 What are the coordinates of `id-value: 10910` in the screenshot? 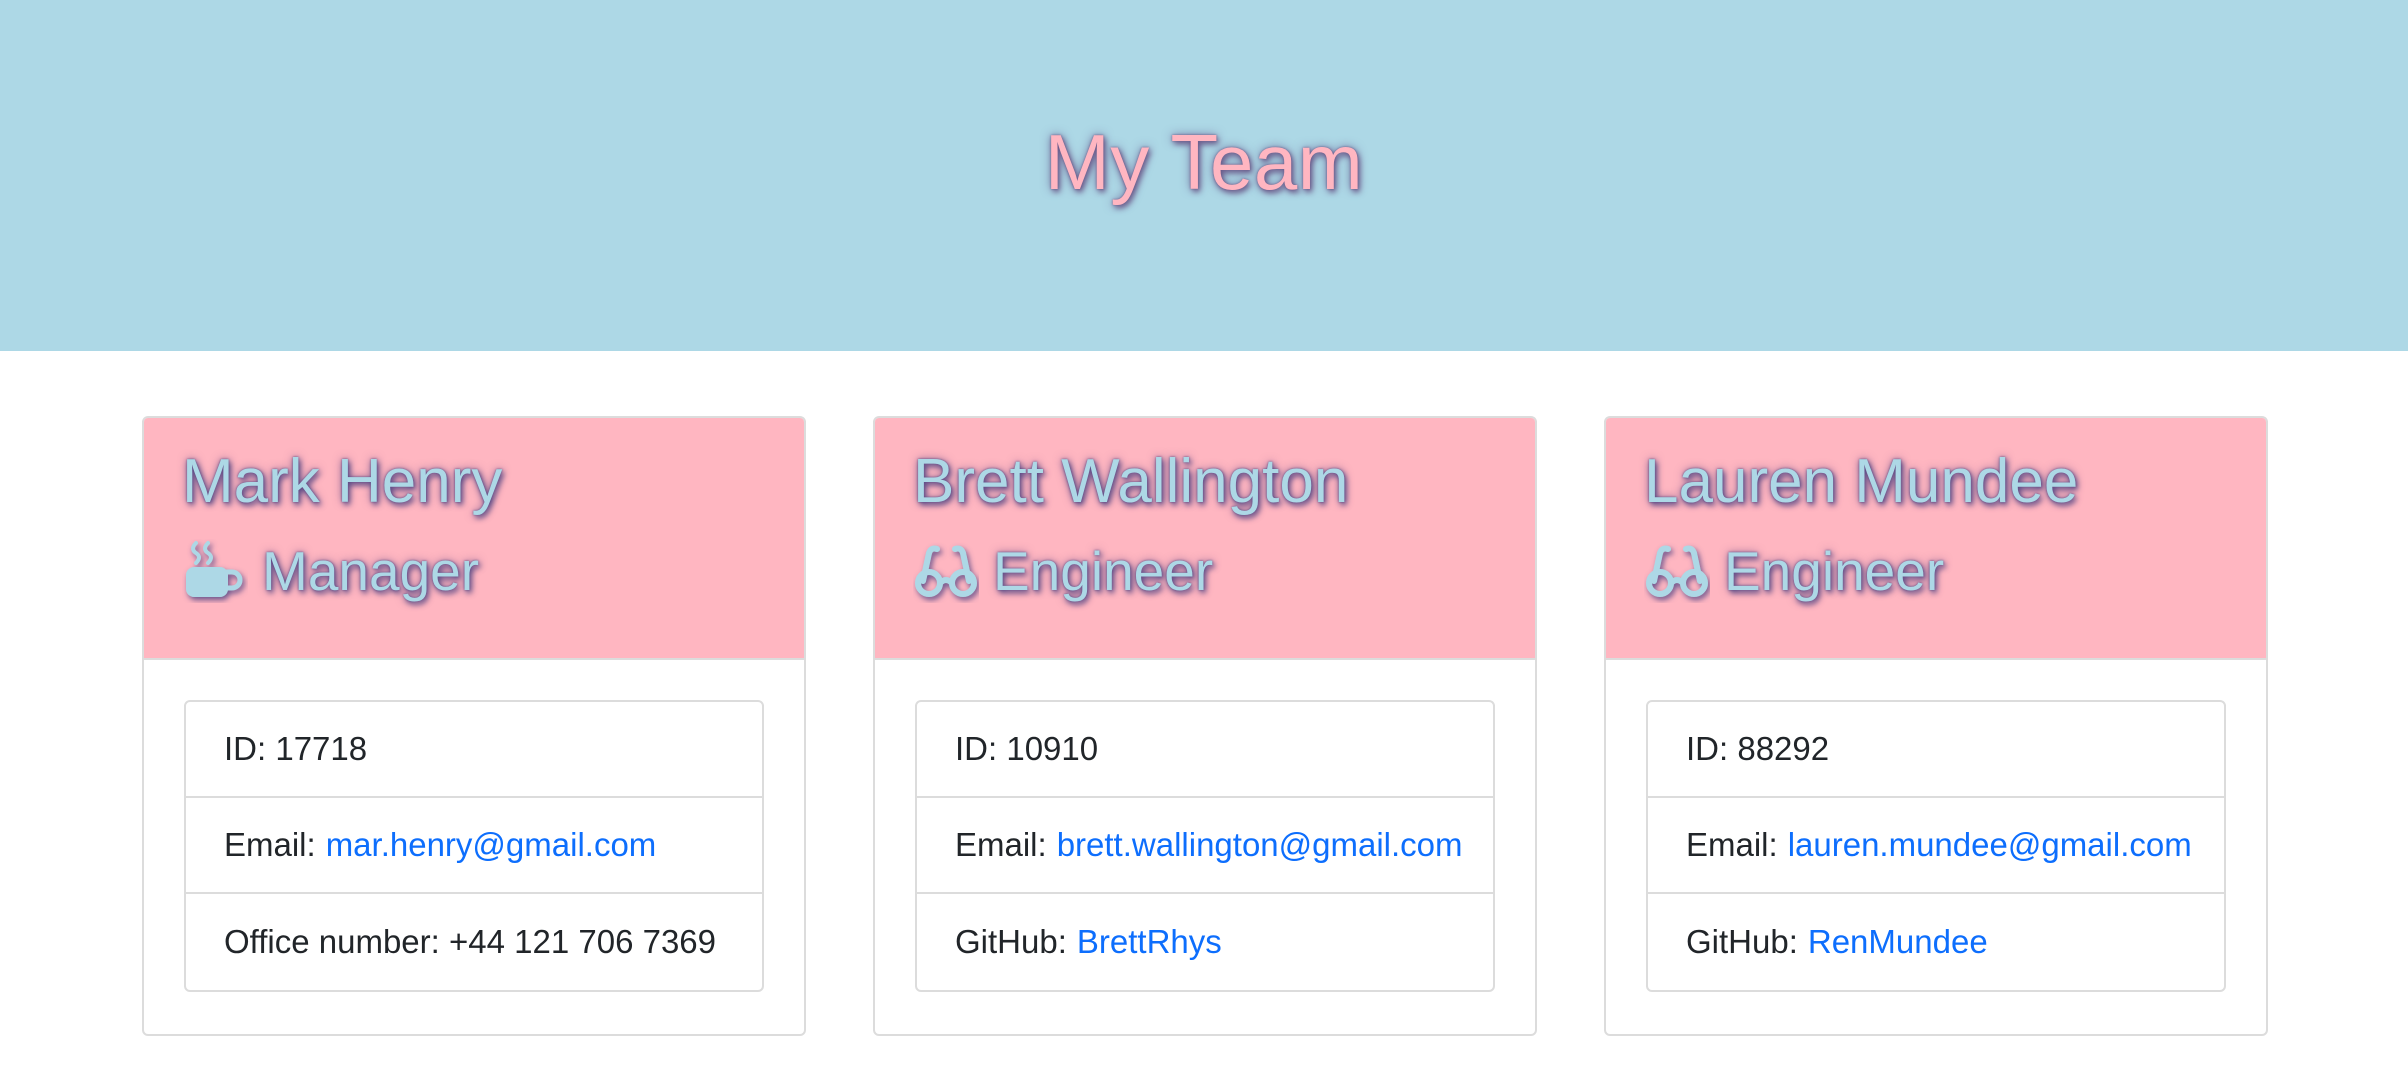 It's located at (1052, 748).